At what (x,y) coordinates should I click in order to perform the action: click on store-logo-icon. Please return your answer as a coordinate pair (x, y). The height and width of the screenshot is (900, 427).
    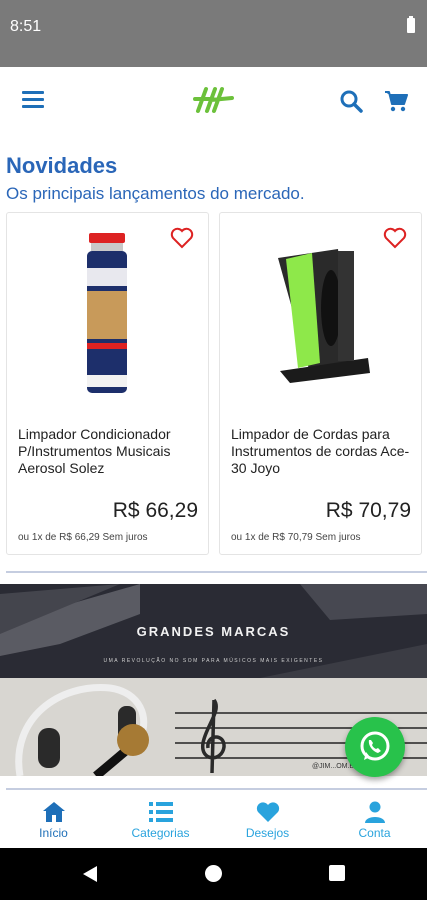
    Looking at the image, I should click on (214, 100).